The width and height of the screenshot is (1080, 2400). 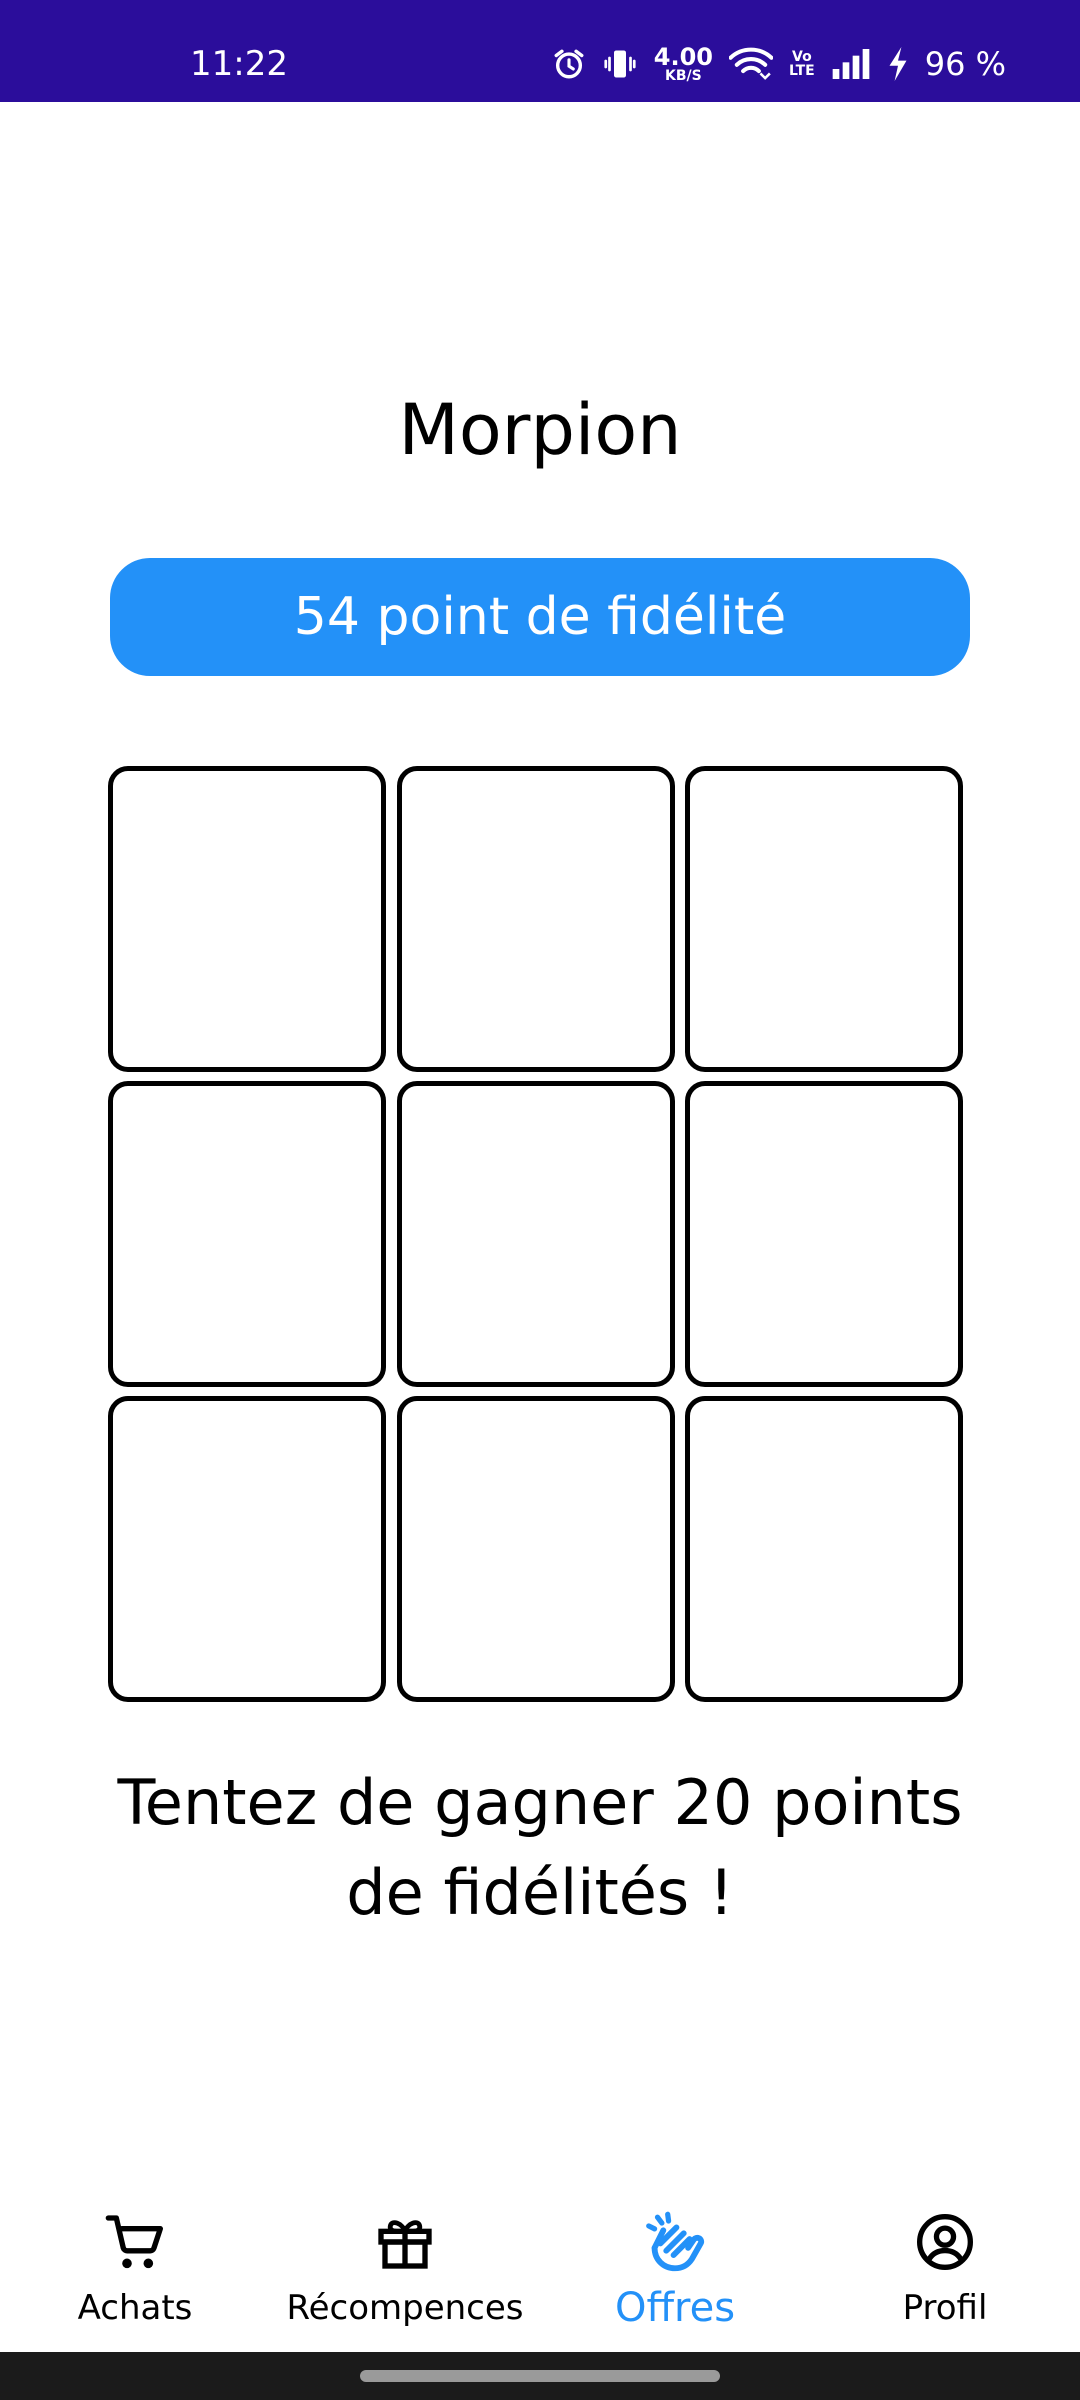 I want to click on offers-hand-icon, so click(x=675, y=2242).